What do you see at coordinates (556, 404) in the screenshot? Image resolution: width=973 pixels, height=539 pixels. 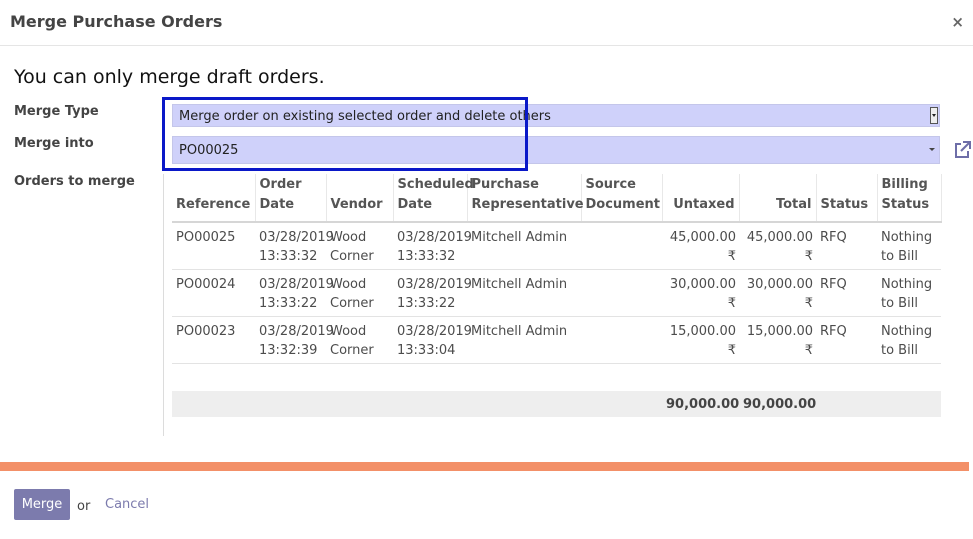 I see `totals-row: 90,000.00 90,000.00` at bounding box center [556, 404].